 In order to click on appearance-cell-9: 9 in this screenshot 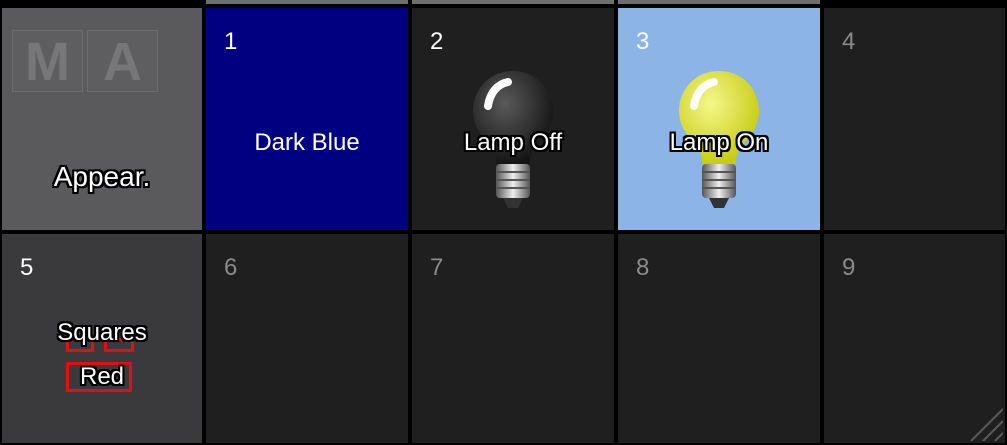, I will do `click(914, 338)`.